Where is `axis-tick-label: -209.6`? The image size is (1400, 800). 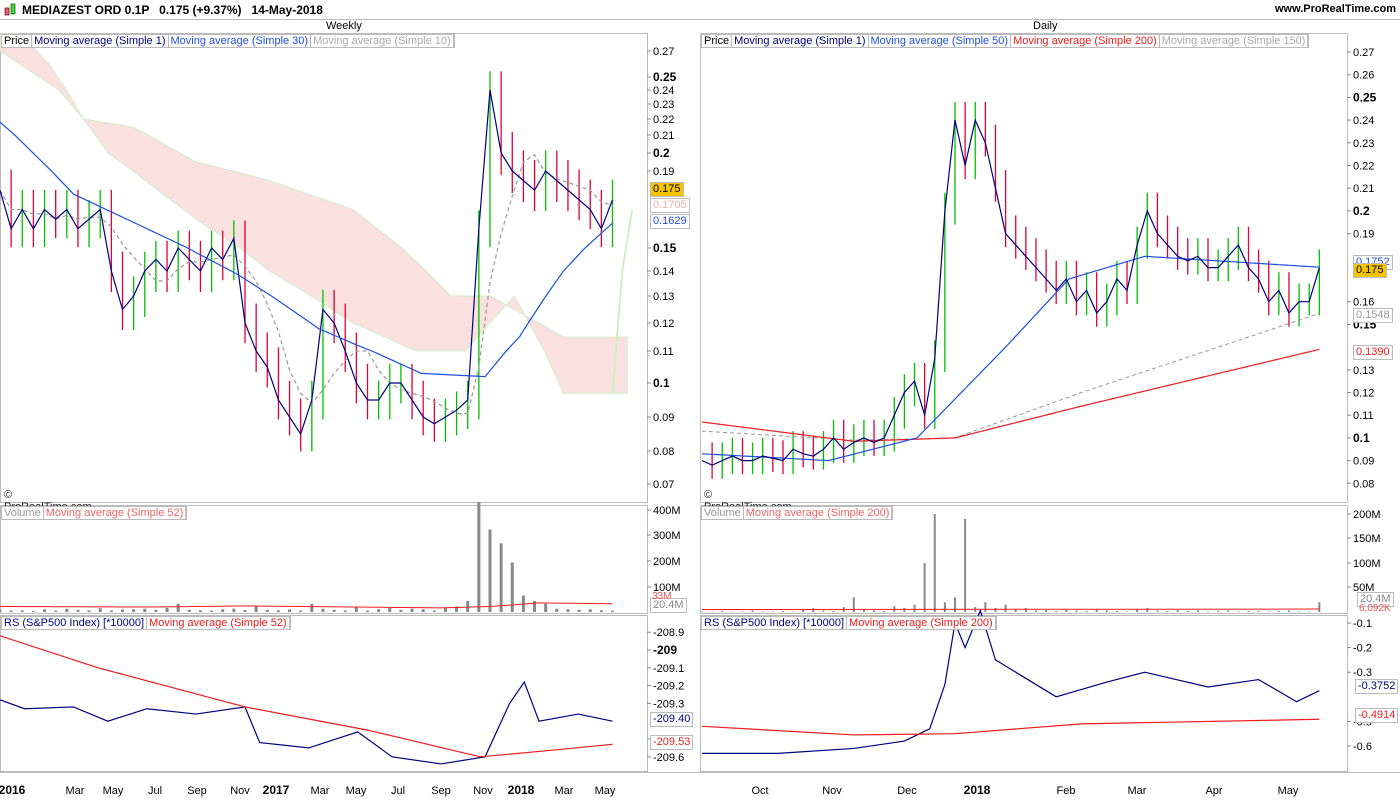 axis-tick-label: -209.6 is located at coordinates (668, 758).